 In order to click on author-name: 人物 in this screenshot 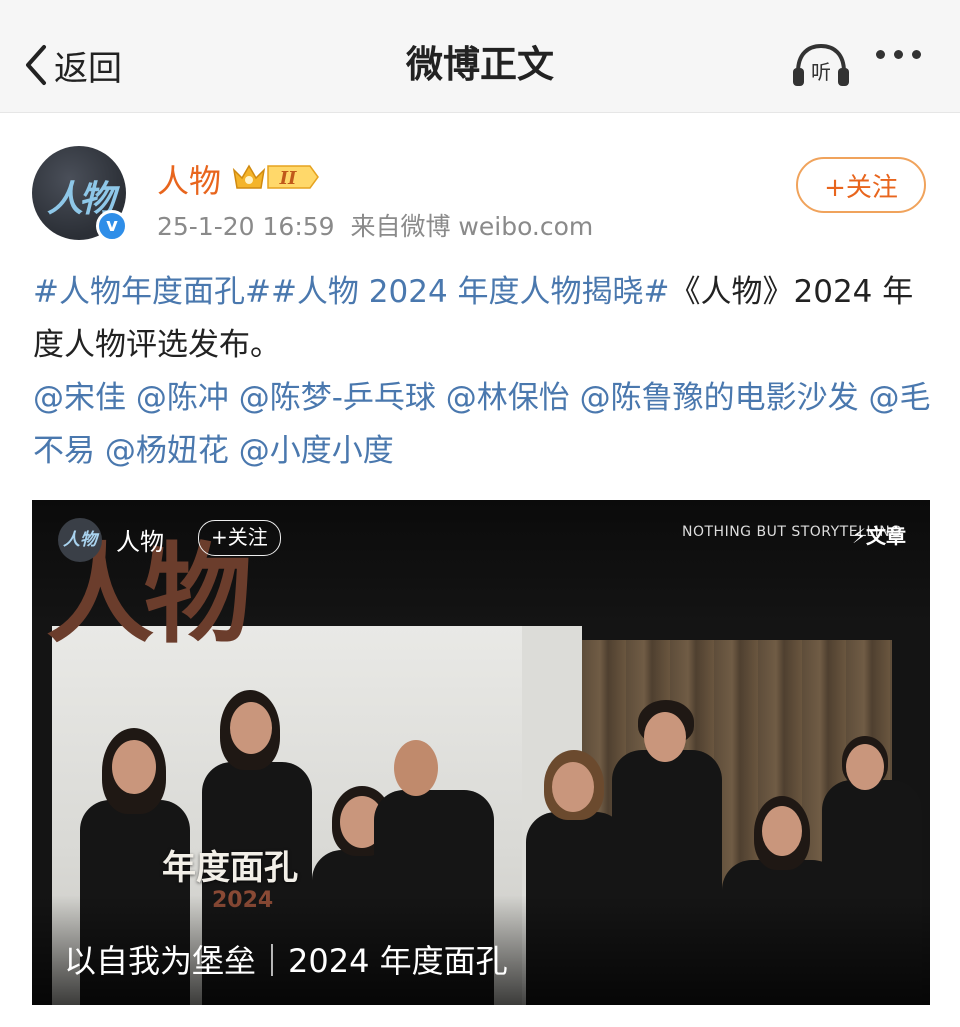, I will do `click(189, 179)`.